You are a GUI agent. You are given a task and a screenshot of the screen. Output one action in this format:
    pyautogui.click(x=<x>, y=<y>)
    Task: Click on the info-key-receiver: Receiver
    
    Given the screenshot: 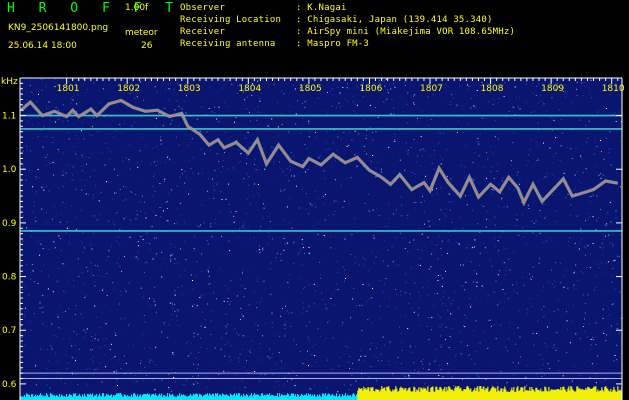 What is the action you would take?
    pyautogui.click(x=202, y=32)
    